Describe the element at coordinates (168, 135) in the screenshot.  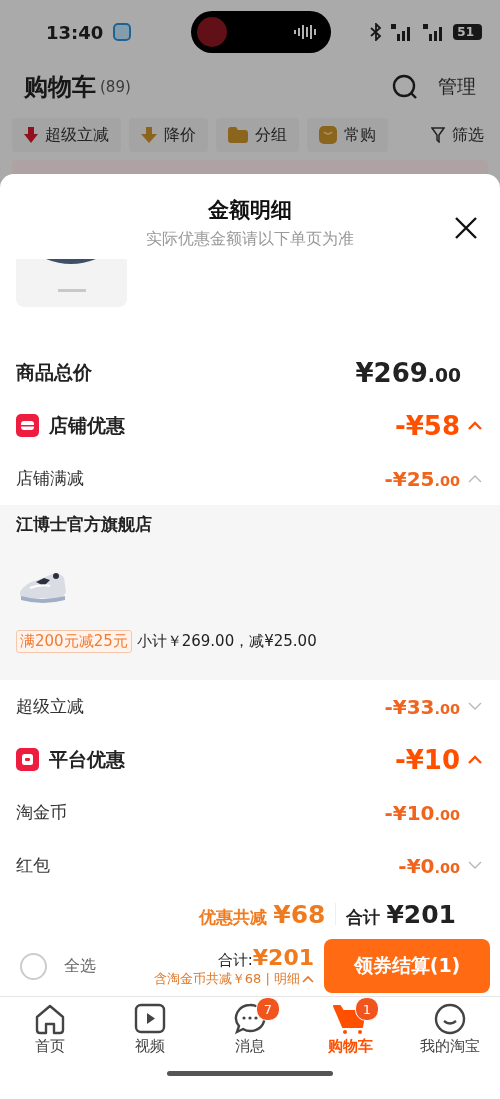
I see `filter-chip: 降价` at that location.